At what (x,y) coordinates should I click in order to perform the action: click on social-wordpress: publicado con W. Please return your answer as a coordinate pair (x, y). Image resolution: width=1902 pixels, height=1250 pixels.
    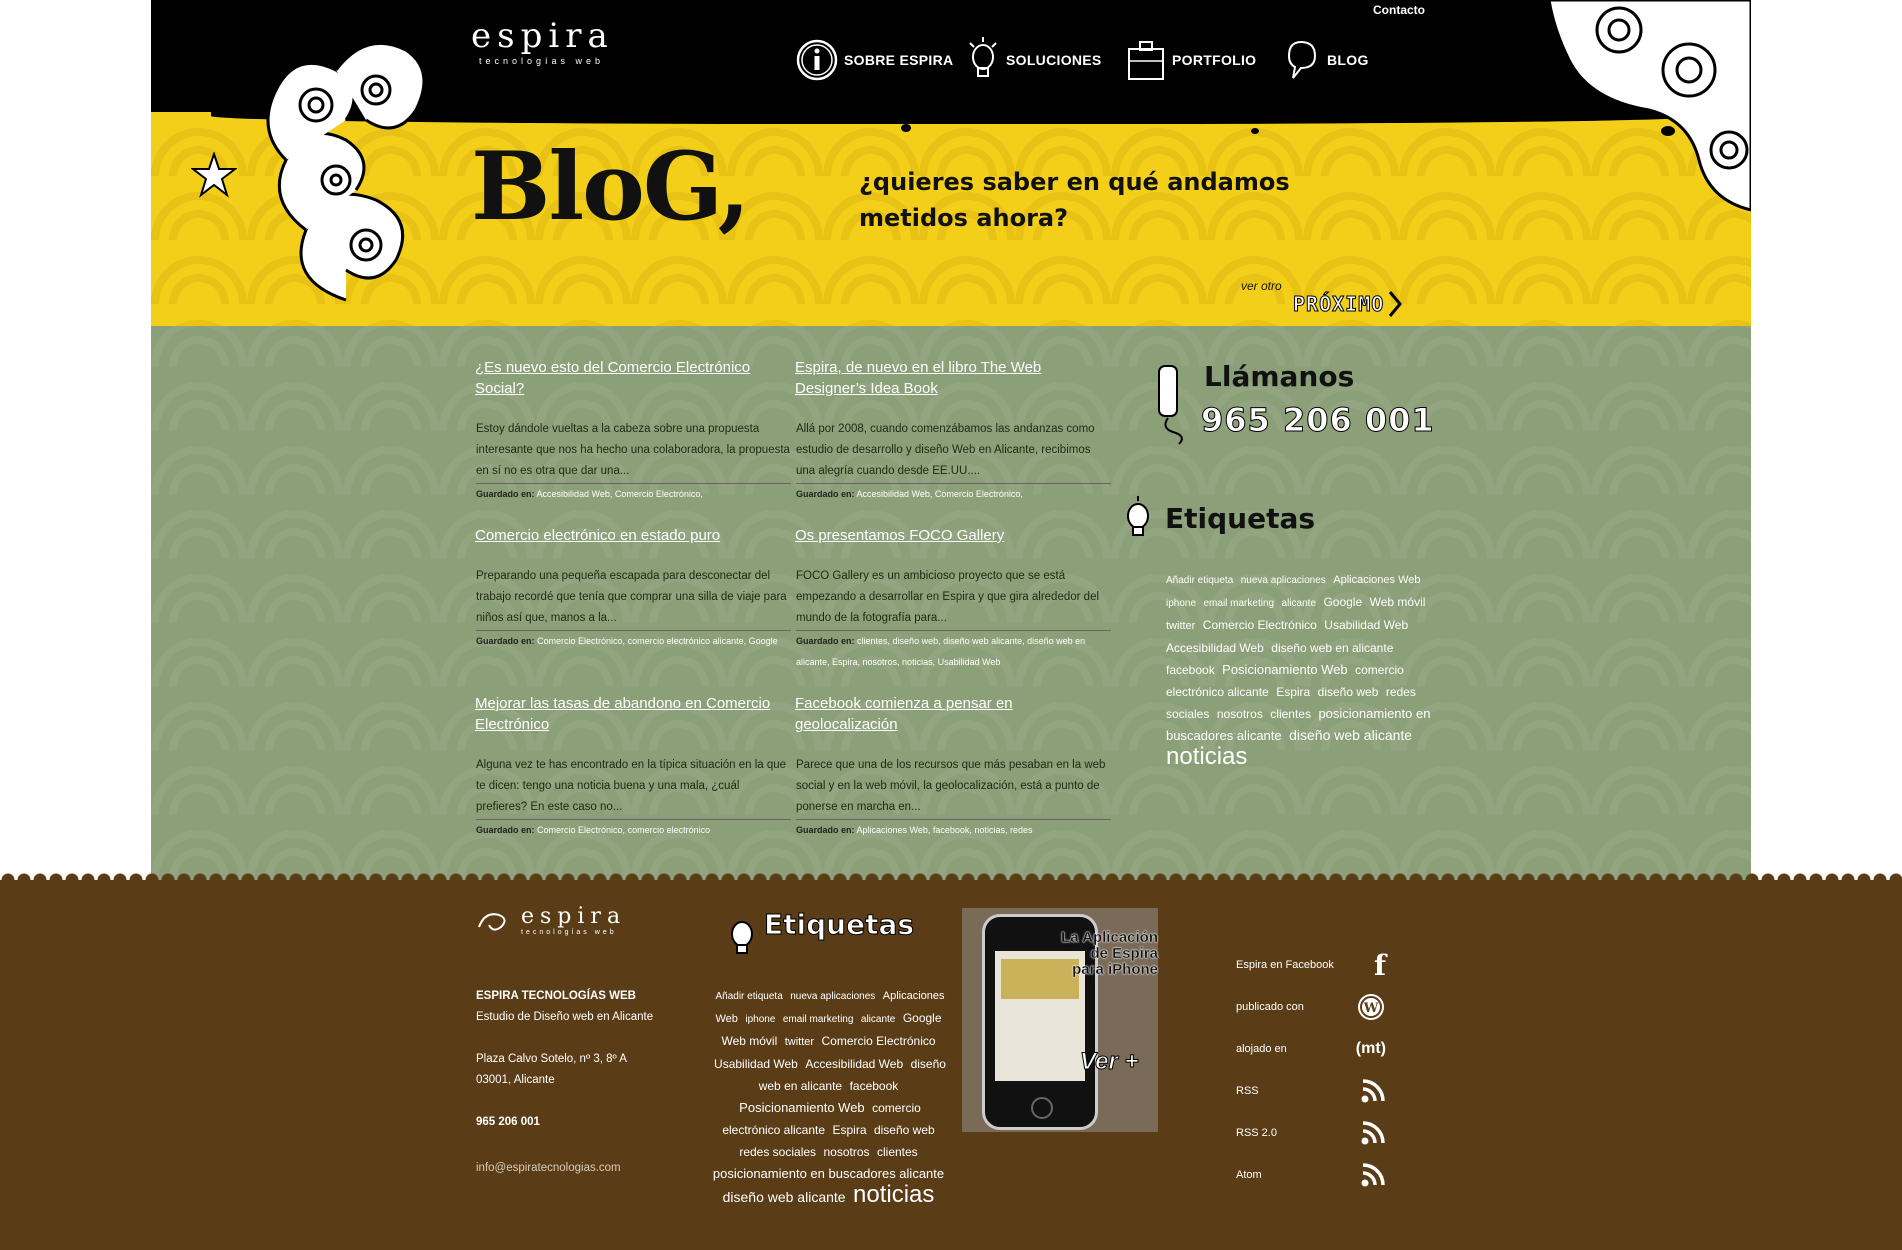
    Looking at the image, I should click on (1311, 1007).